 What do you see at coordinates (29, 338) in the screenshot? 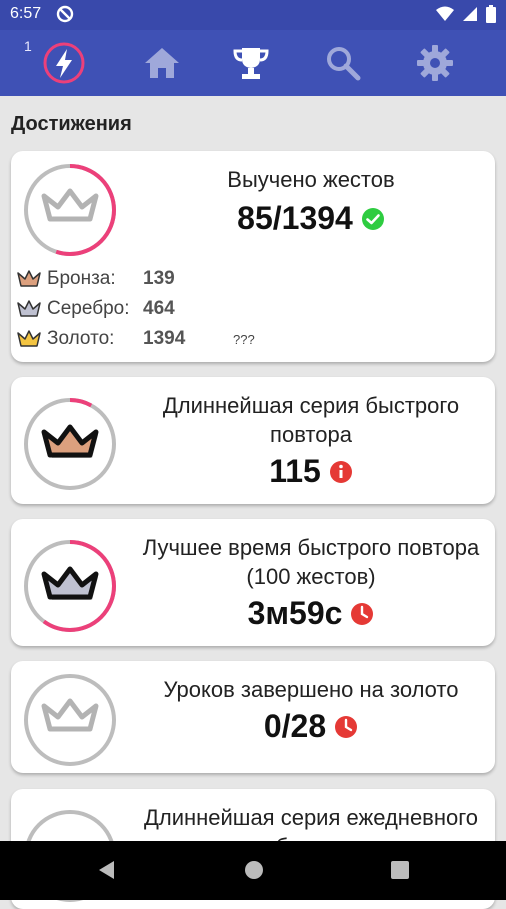
I see `gold-crown-icon` at bounding box center [29, 338].